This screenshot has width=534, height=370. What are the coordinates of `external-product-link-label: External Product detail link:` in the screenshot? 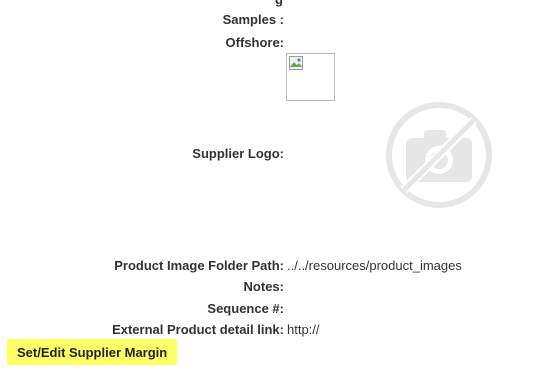 It's located at (198, 329).